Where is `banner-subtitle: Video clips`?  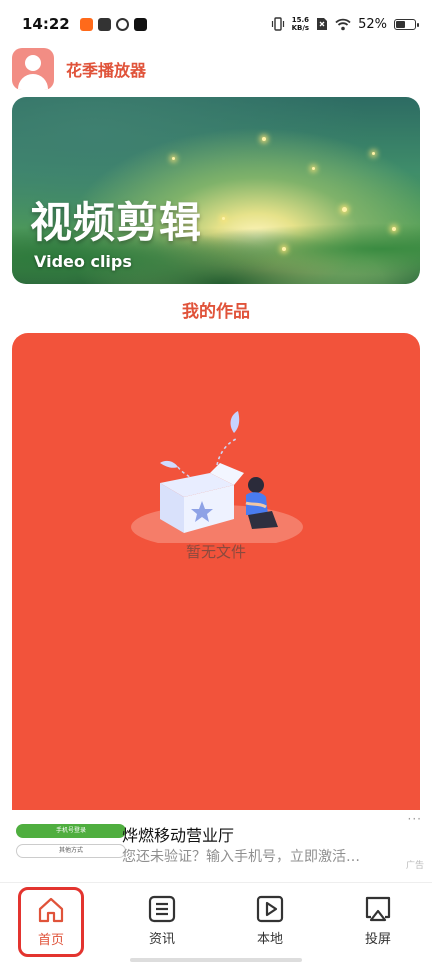
banner-subtitle: Video clips is located at coordinates (83, 261).